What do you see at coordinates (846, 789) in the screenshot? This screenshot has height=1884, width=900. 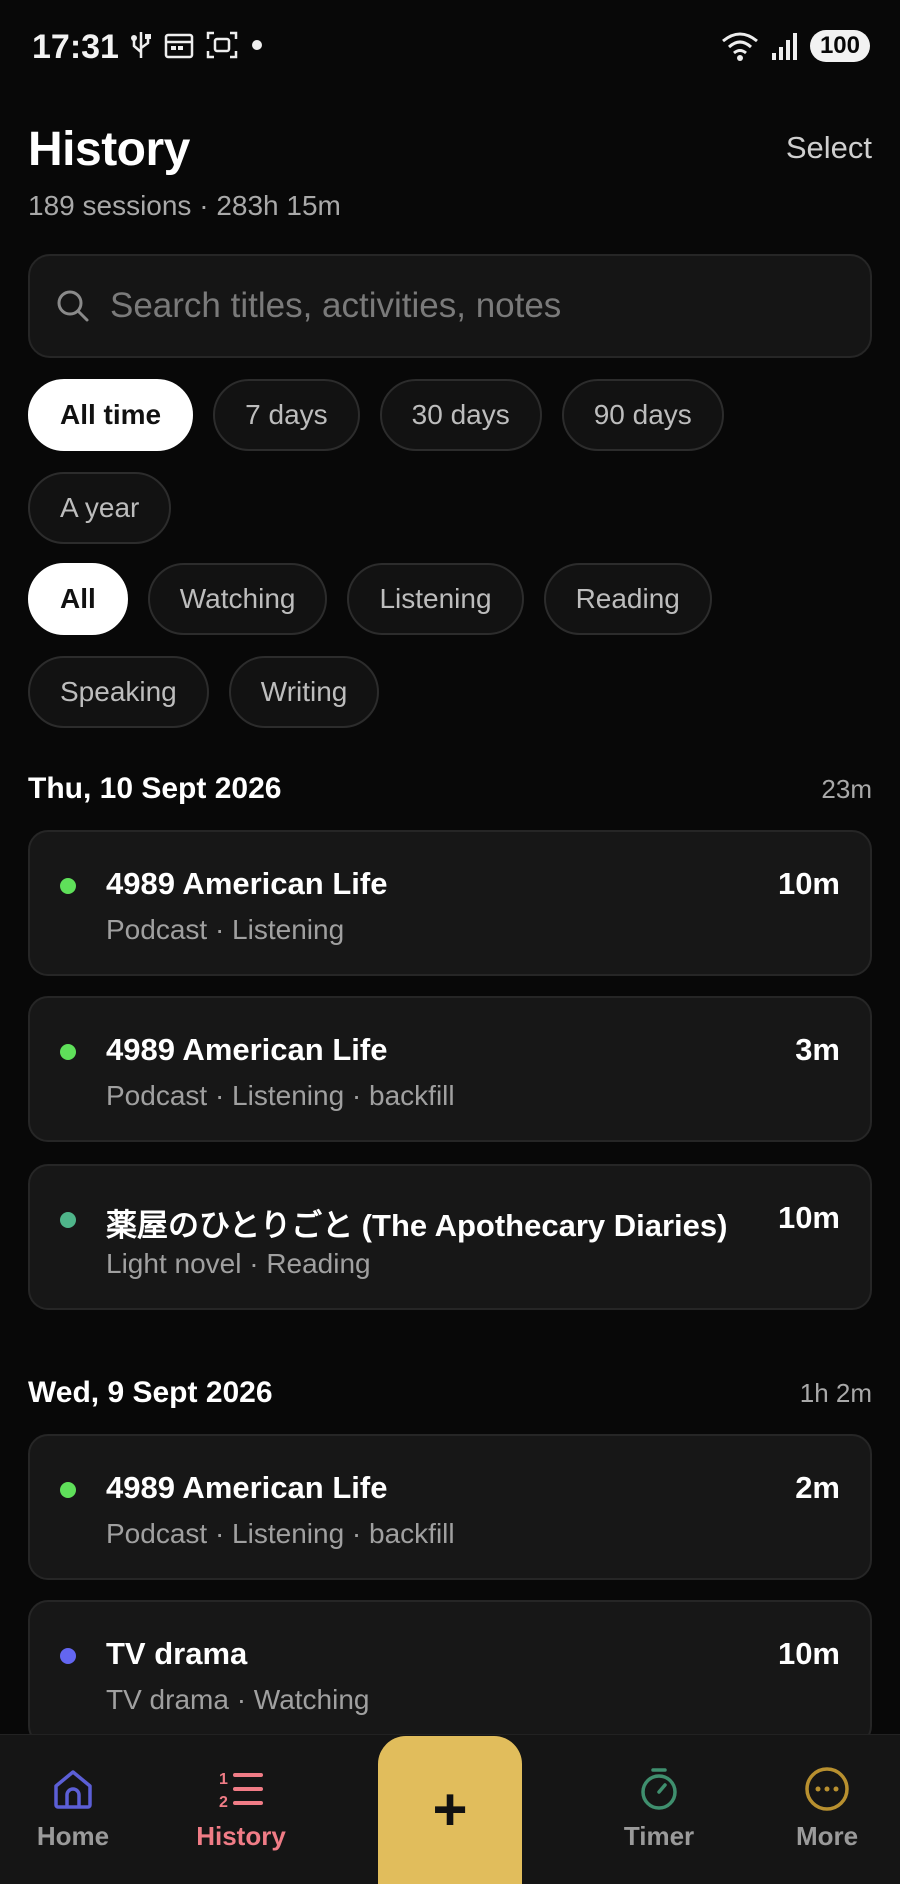 I see `day-total: 23m` at bounding box center [846, 789].